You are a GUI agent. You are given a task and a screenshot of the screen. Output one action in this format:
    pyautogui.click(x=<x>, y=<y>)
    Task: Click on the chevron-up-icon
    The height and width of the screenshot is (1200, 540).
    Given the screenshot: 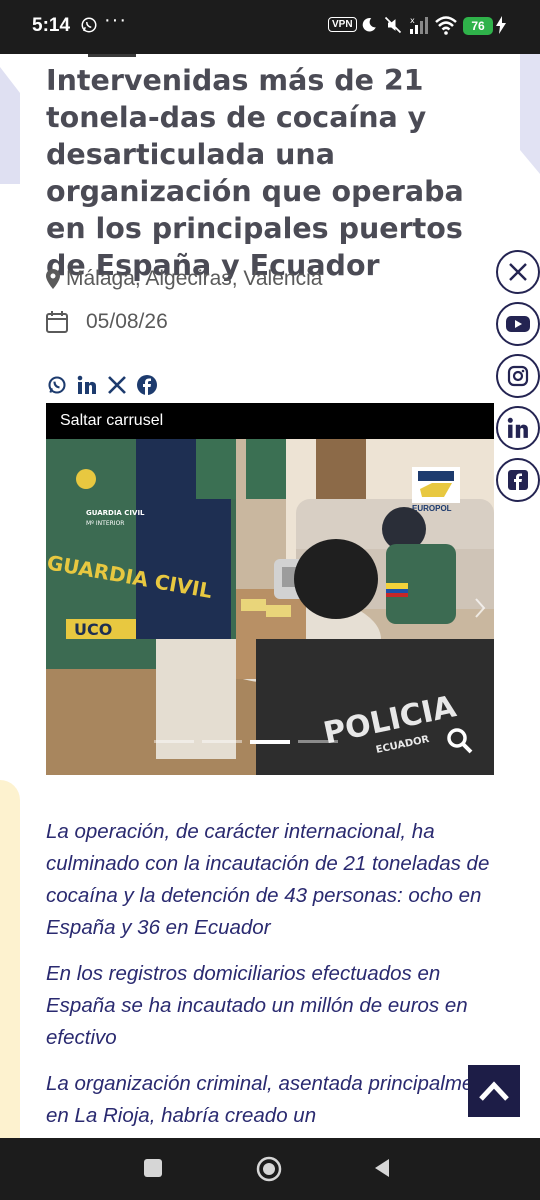 What is the action you would take?
    pyautogui.click(x=494, y=1091)
    